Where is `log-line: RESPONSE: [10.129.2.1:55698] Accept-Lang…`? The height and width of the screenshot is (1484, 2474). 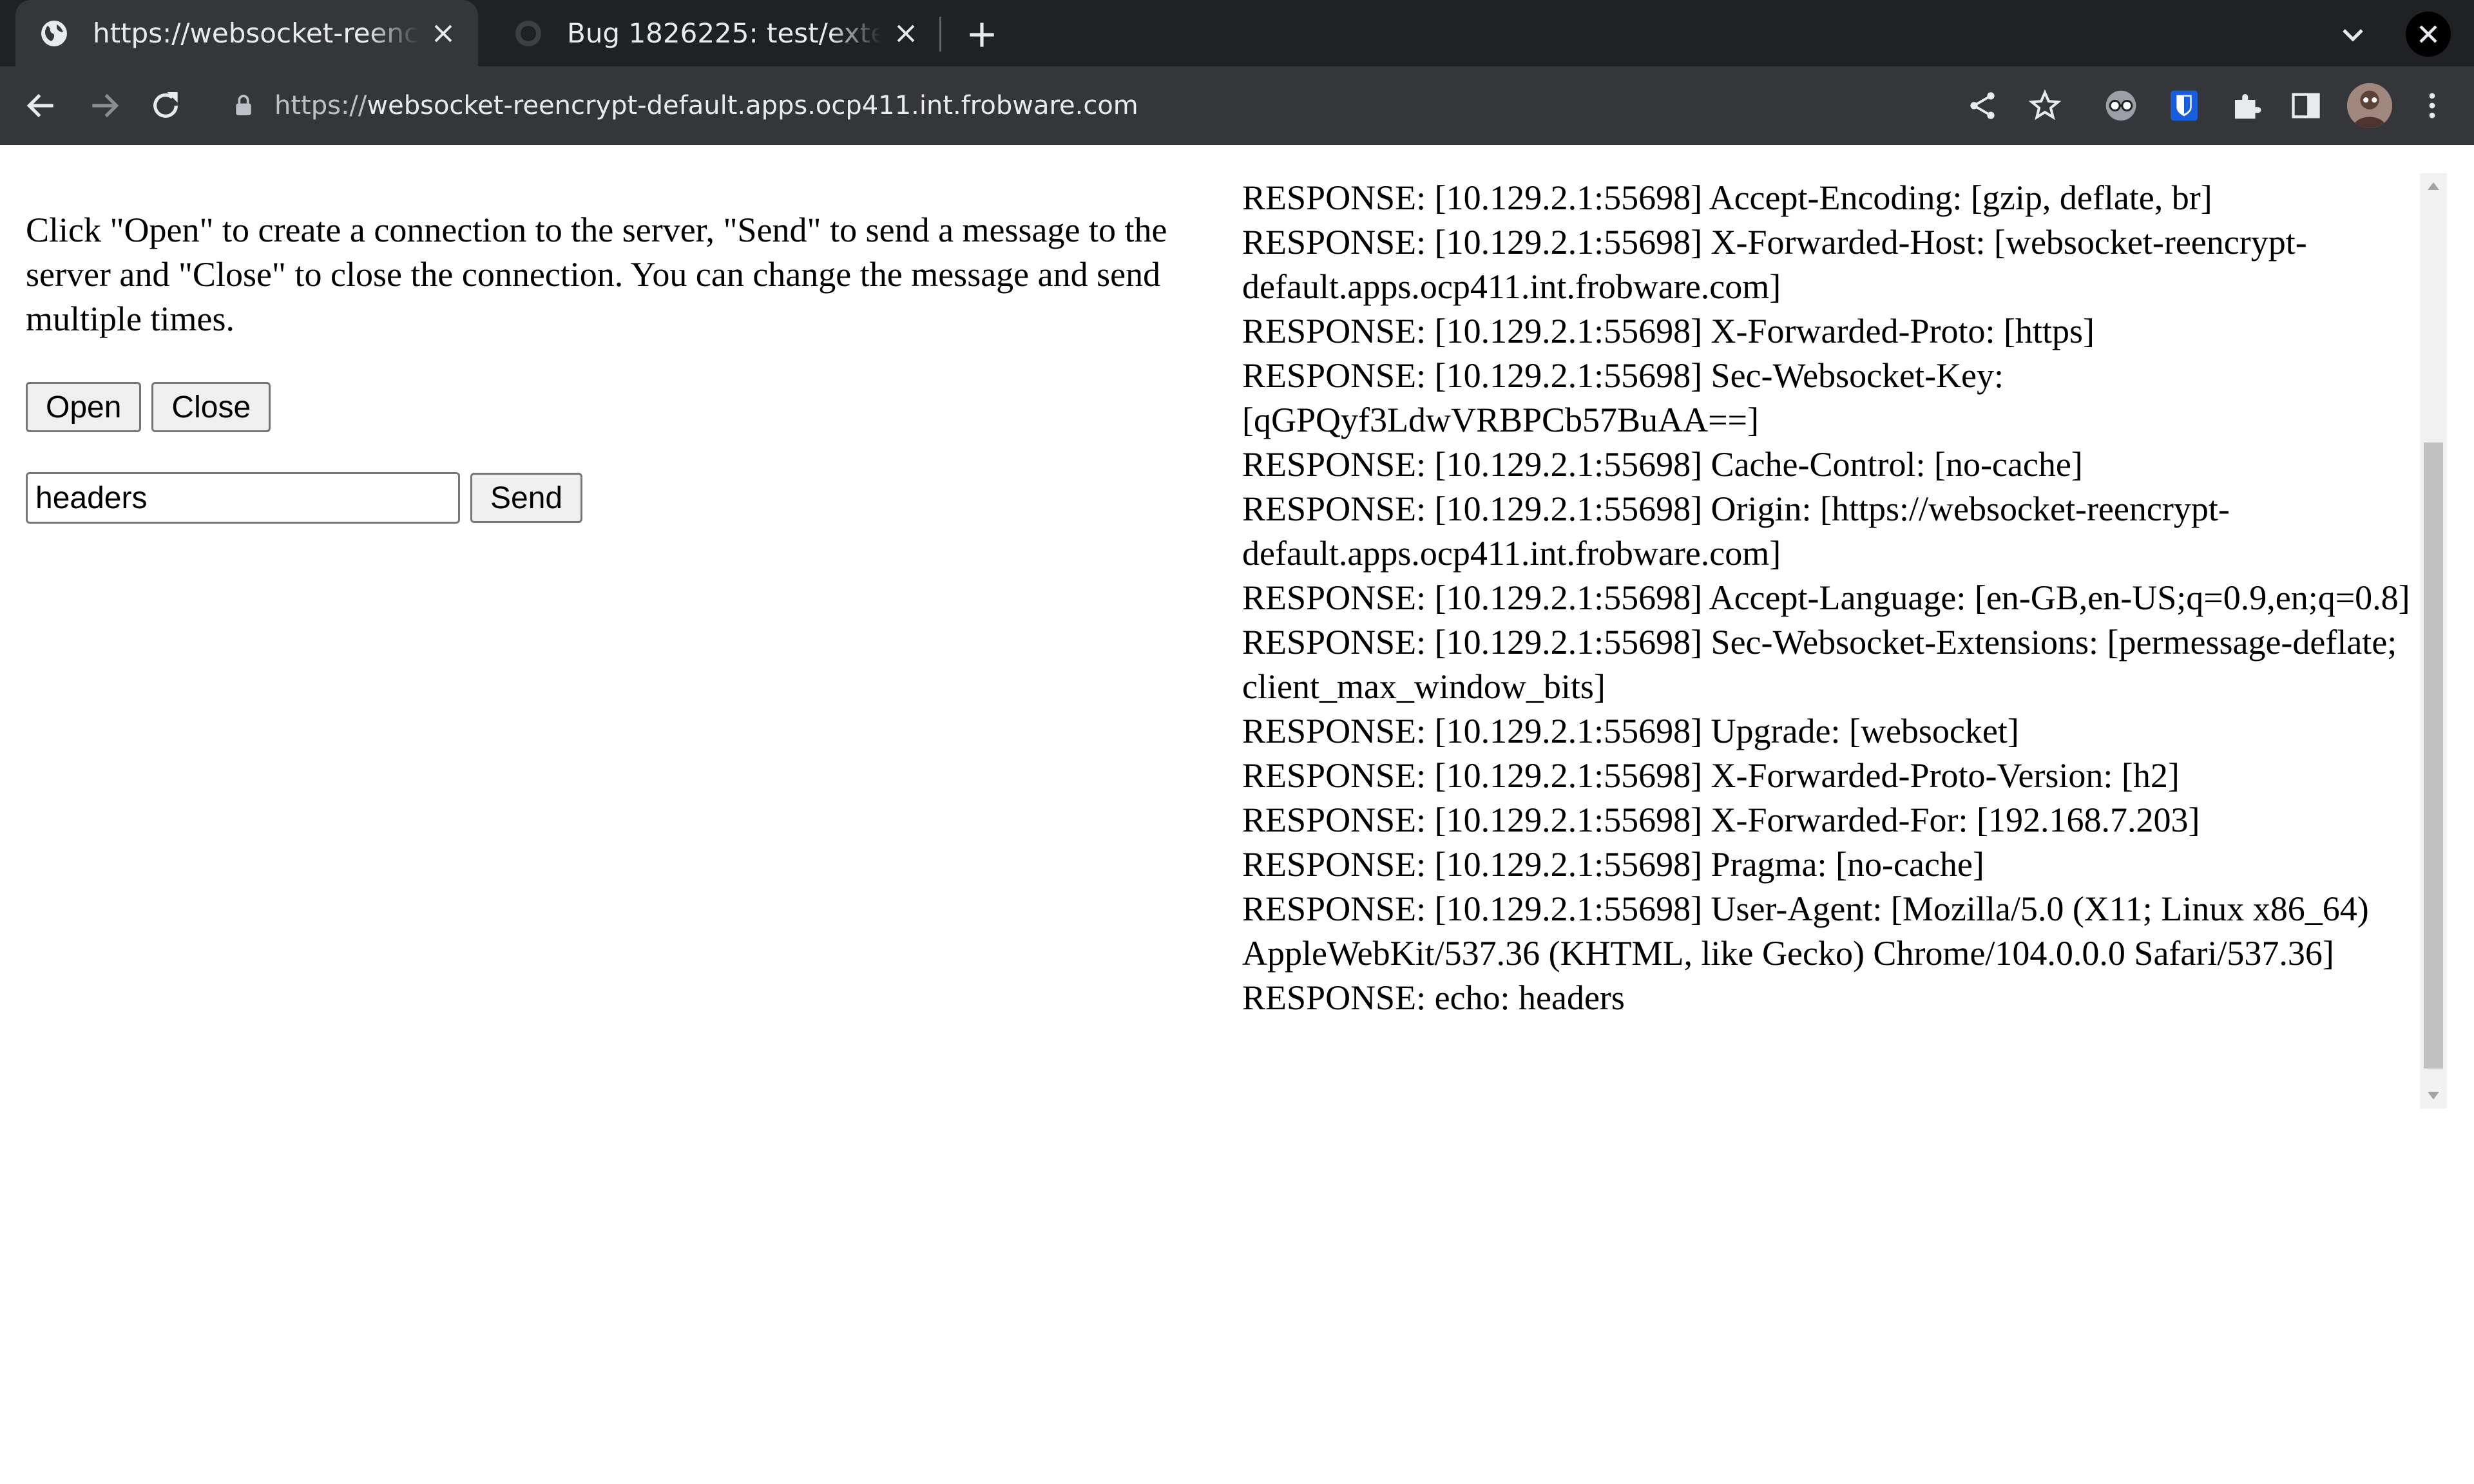
log-line: RESPONSE: [10.129.2.1:55698] Accept-Lang… is located at coordinates (1826, 597).